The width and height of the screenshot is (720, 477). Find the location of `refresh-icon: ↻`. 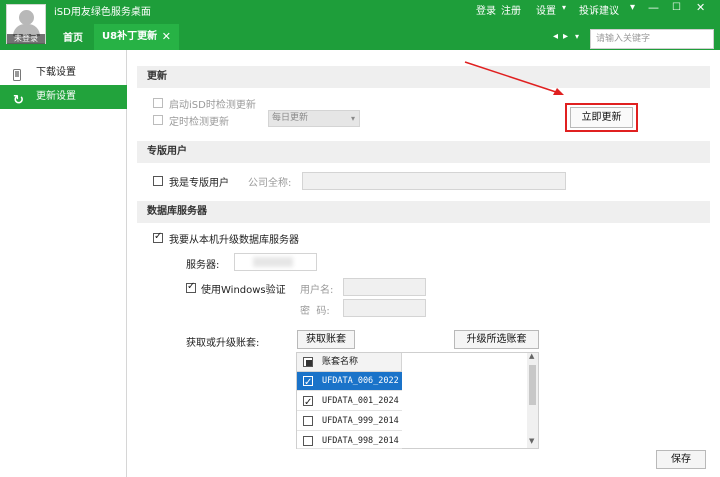

refresh-icon: ↻ is located at coordinates (18, 100).